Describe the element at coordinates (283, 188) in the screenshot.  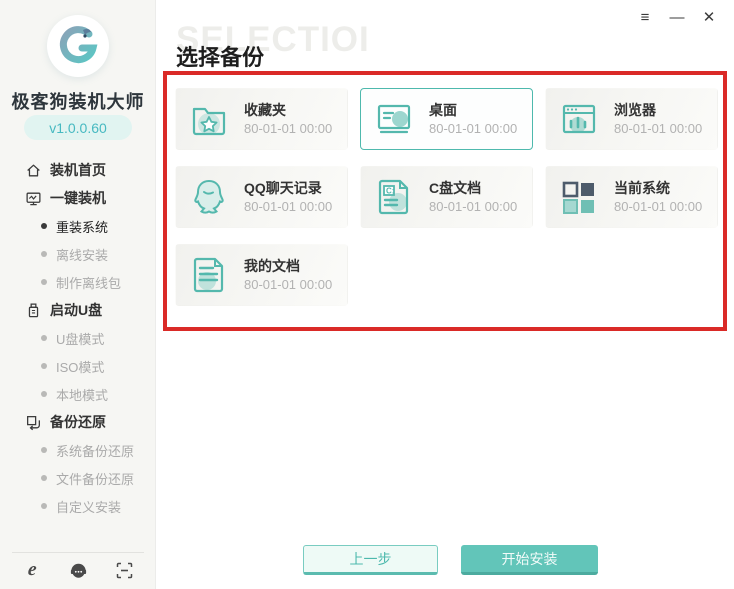
I see `backup-card-title: QQ聊天记录` at that location.